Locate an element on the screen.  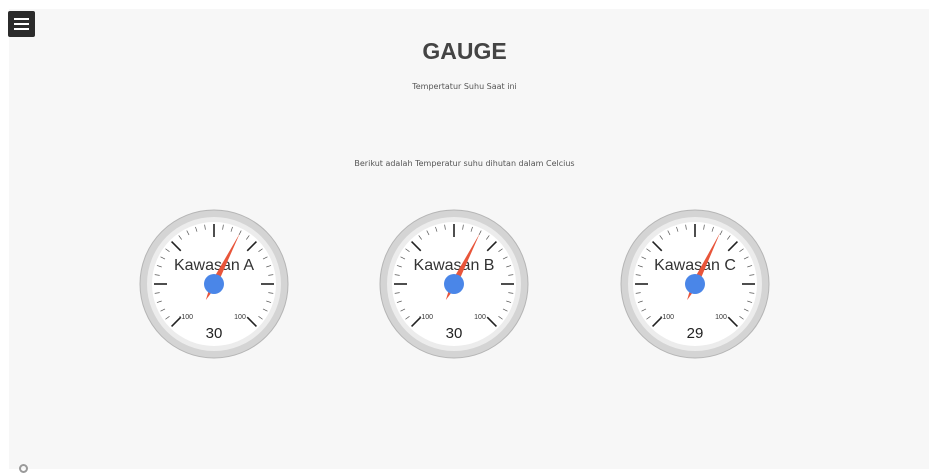
gauge-value: 29 is located at coordinates (695, 333).